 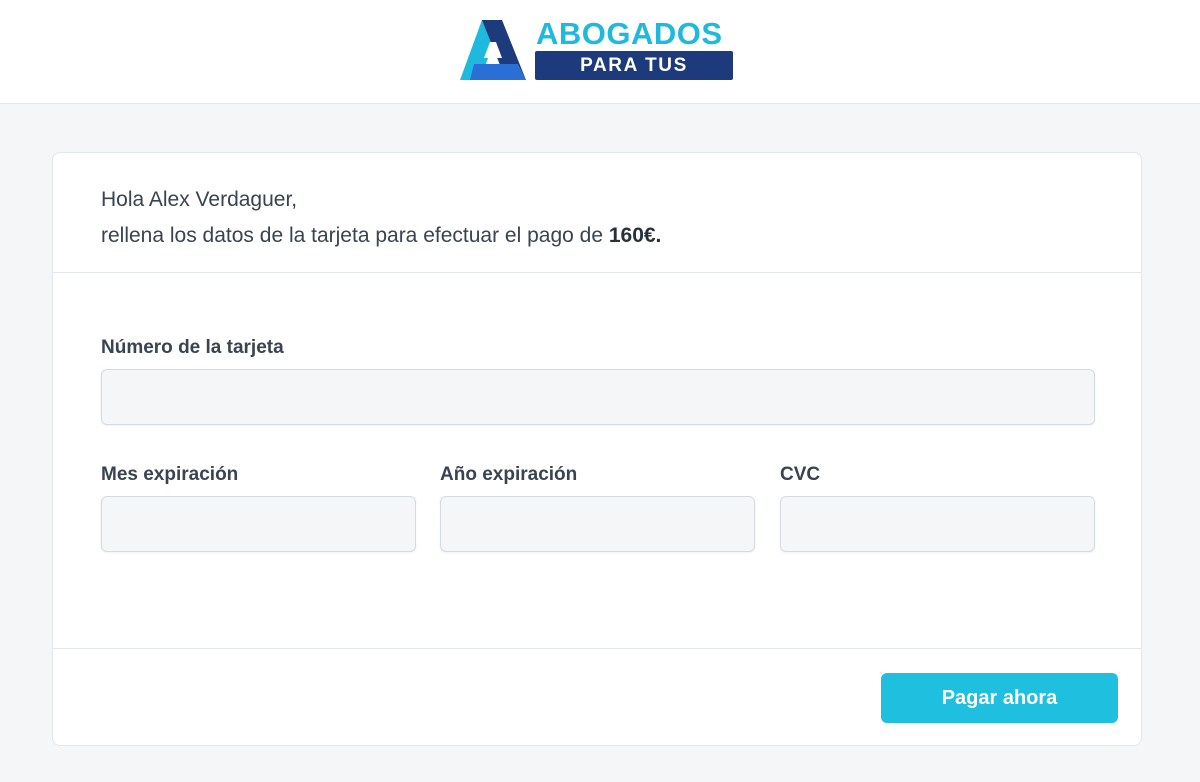 I want to click on exp-year-label: Año expiración, so click(x=509, y=474).